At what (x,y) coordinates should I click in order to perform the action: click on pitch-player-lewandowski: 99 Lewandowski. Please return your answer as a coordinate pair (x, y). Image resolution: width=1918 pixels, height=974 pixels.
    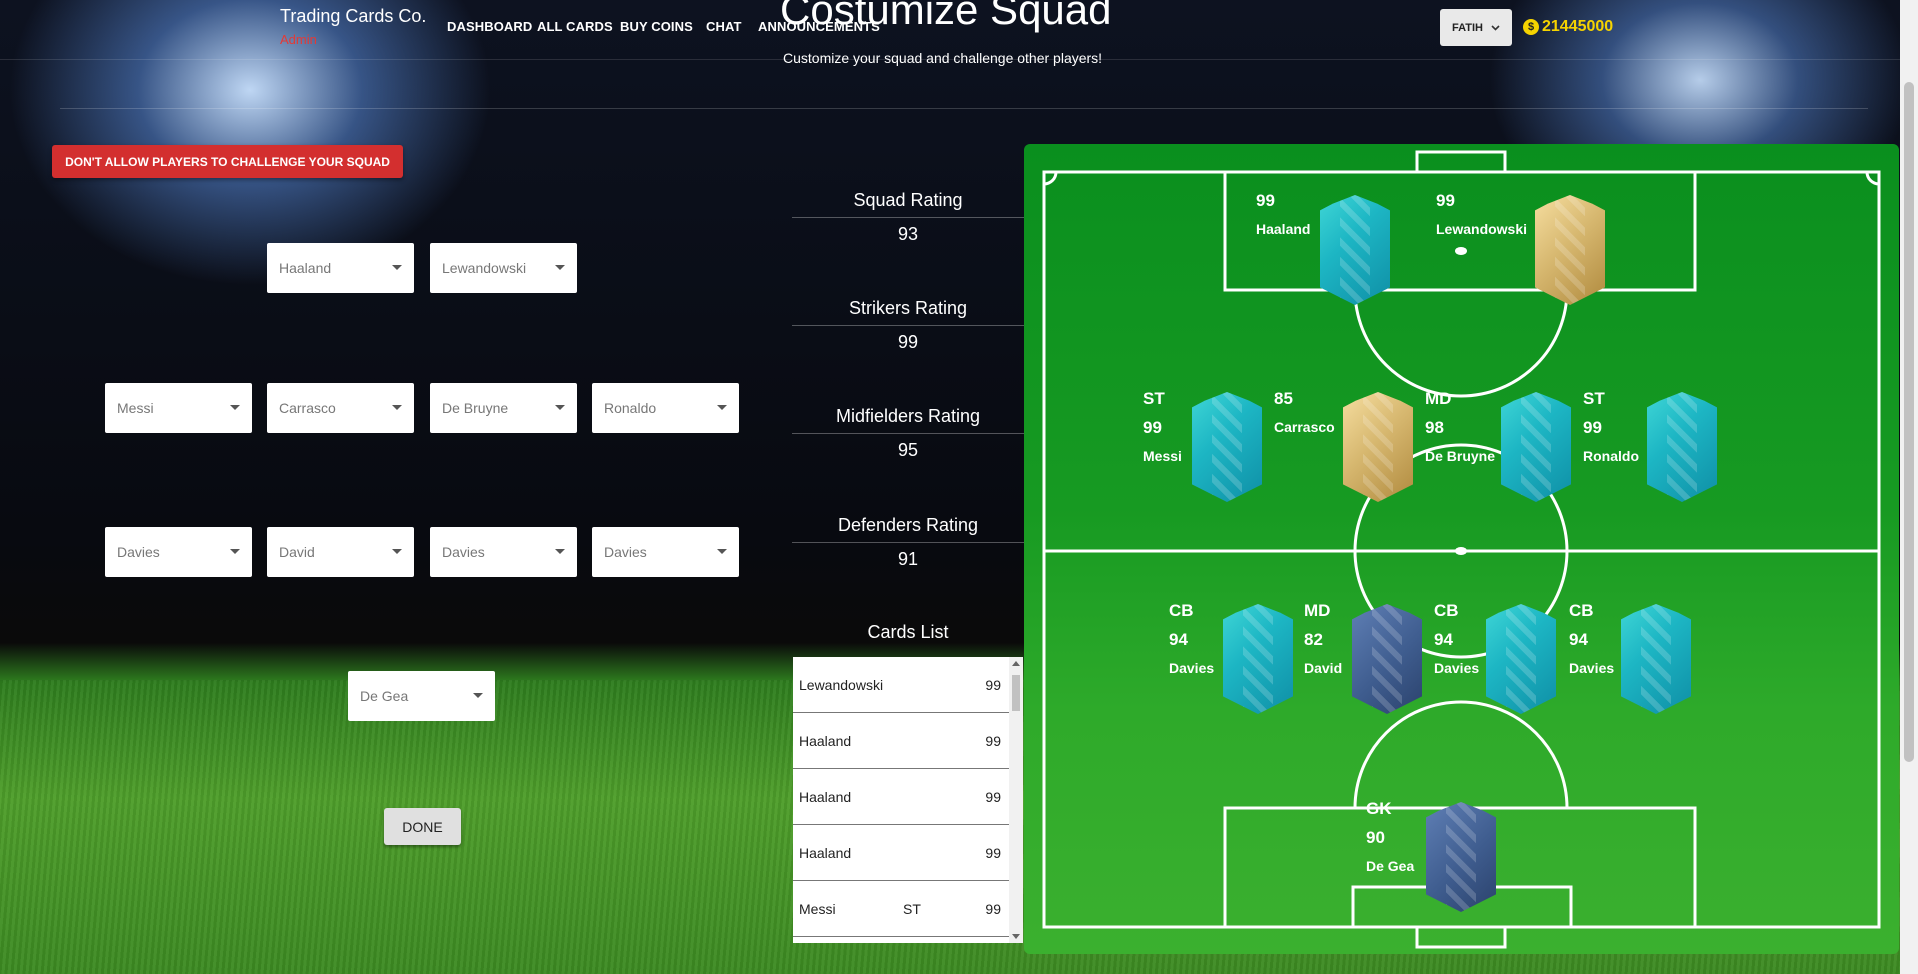
    Looking at the image, I should click on (1481, 215).